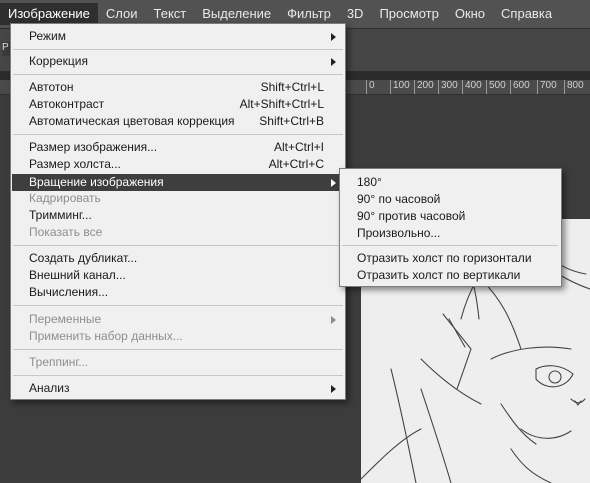  I want to click on menu-item-label: 90° по часовой, so click(399, 199).